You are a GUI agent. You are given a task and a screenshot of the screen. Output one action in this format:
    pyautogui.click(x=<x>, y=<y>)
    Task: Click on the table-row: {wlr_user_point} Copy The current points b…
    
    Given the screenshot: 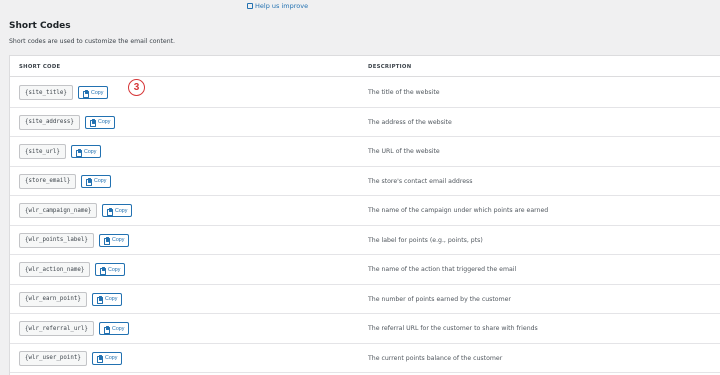 What is the action you would take?
    pyautogui.click(x=365, y=358)
    